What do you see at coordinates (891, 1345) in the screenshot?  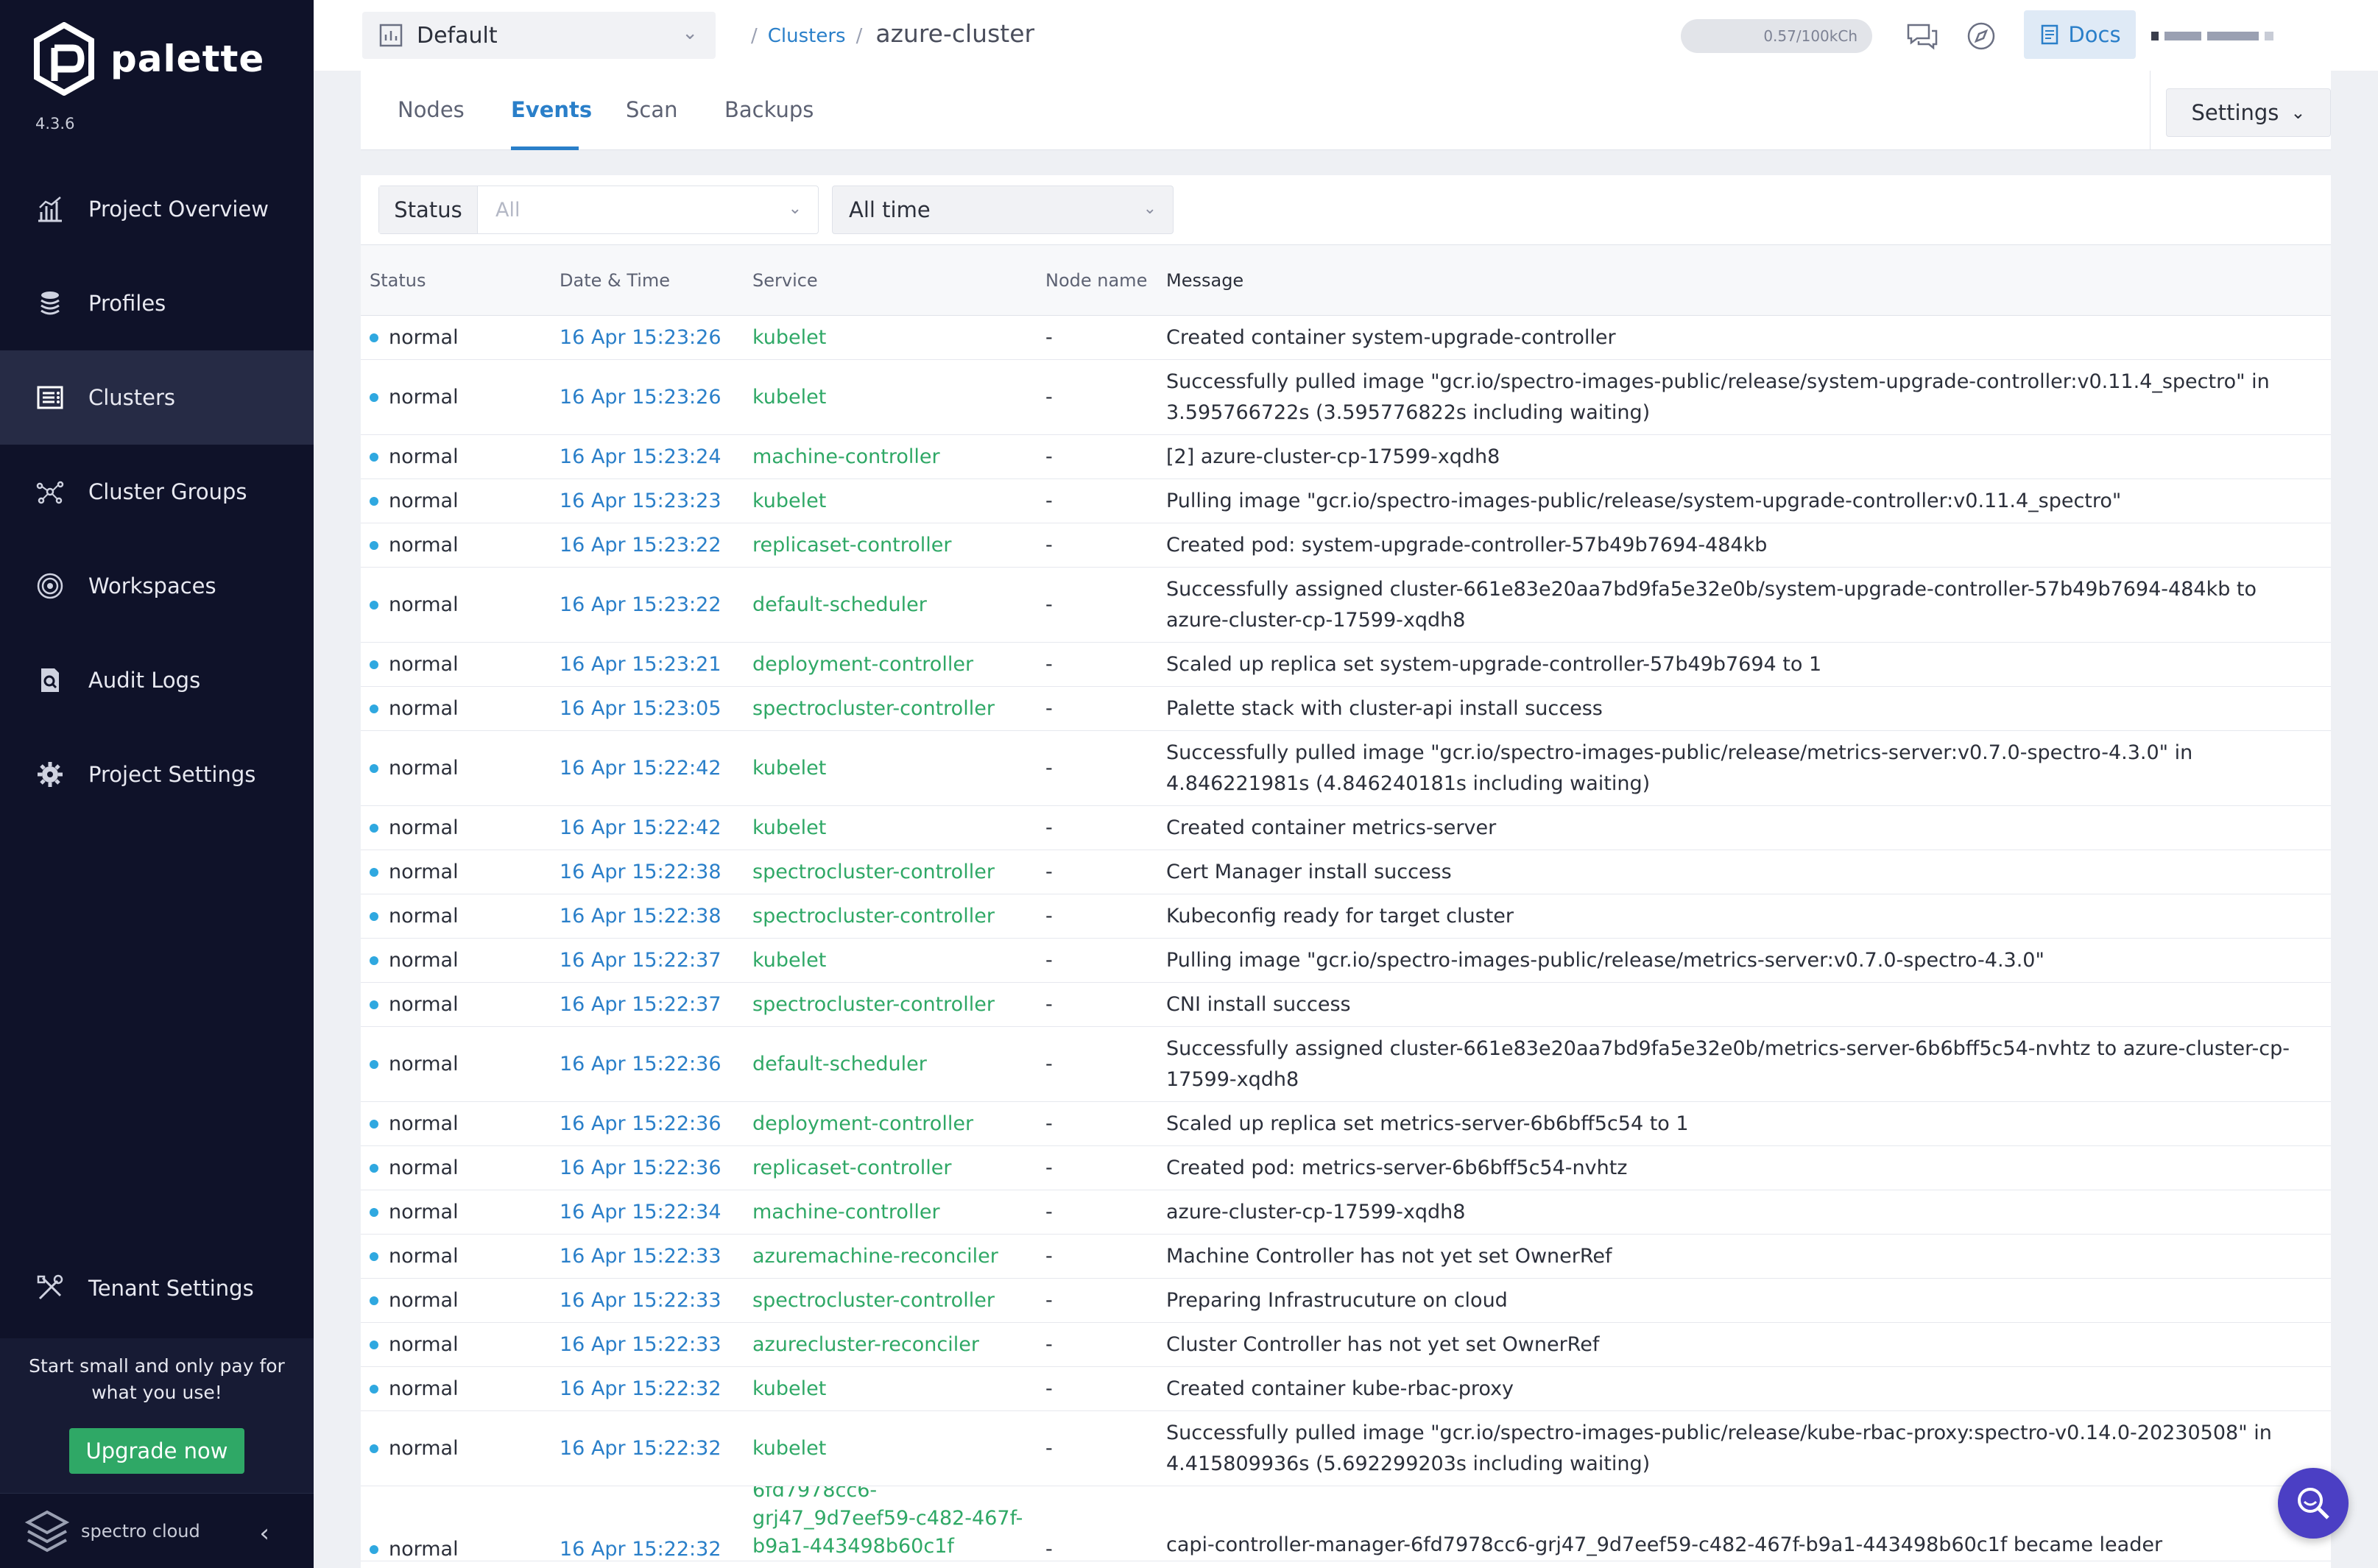 I see `service-cell: azurecluster-reconciler` at bounding box center [891, 1345].